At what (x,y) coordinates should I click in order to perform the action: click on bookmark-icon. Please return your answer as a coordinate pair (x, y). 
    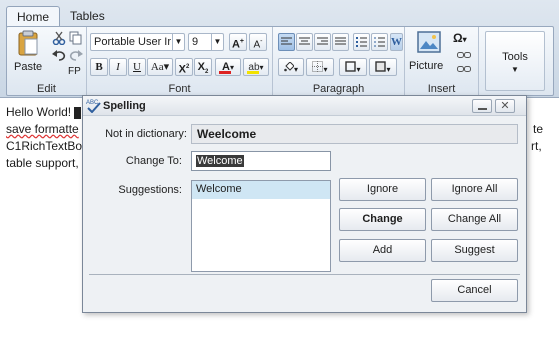
    Looking at the image, I should click on (464, 69).